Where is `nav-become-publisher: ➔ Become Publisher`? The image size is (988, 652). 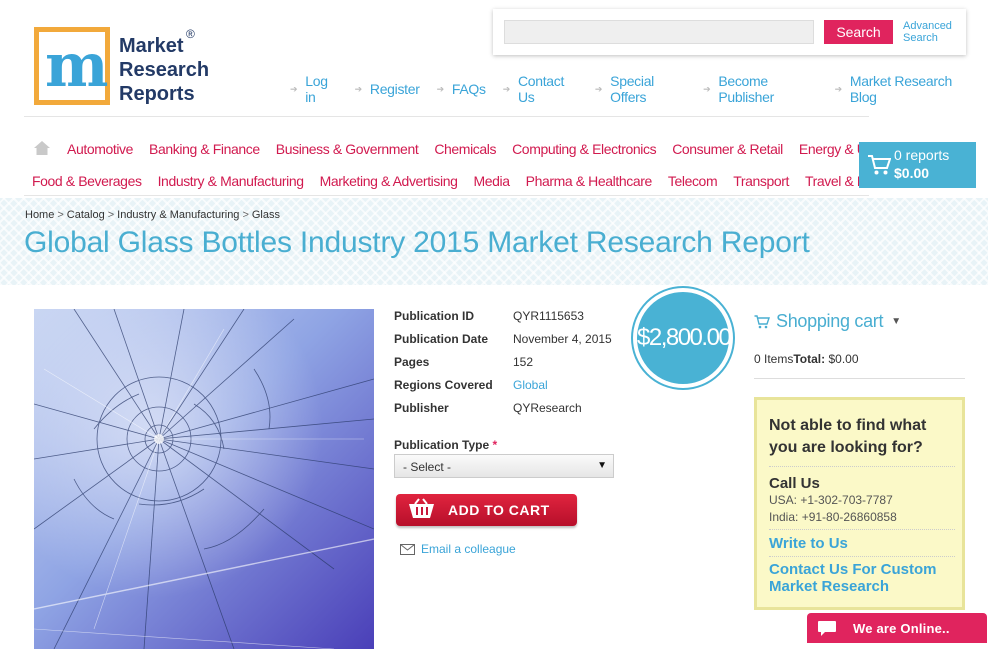 nav-become-publisher: ➔ Become Publisher is located at coordinates (760, 89).